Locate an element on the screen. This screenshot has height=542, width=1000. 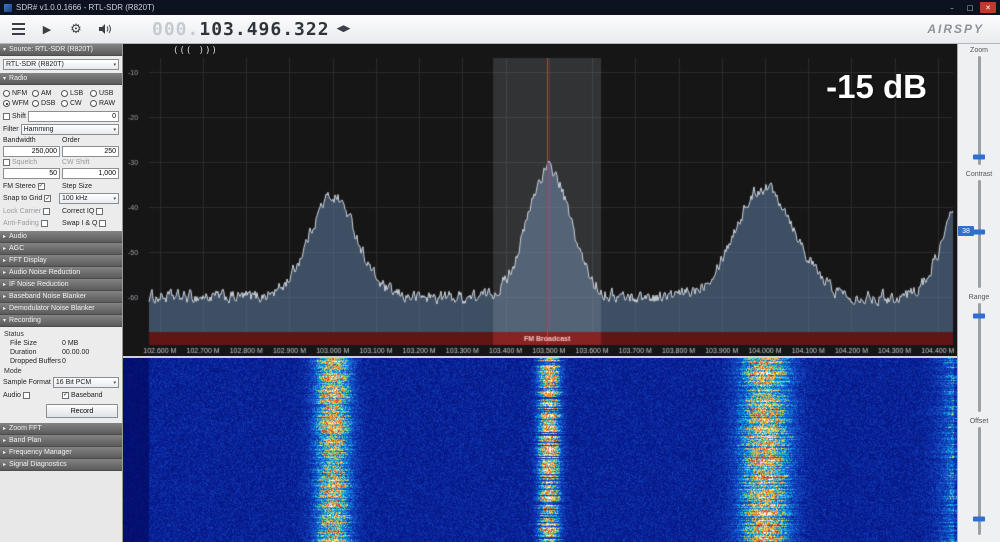
right-panel: 38 Zoom Contrast Range Offset is located at coordinates (978, 293).